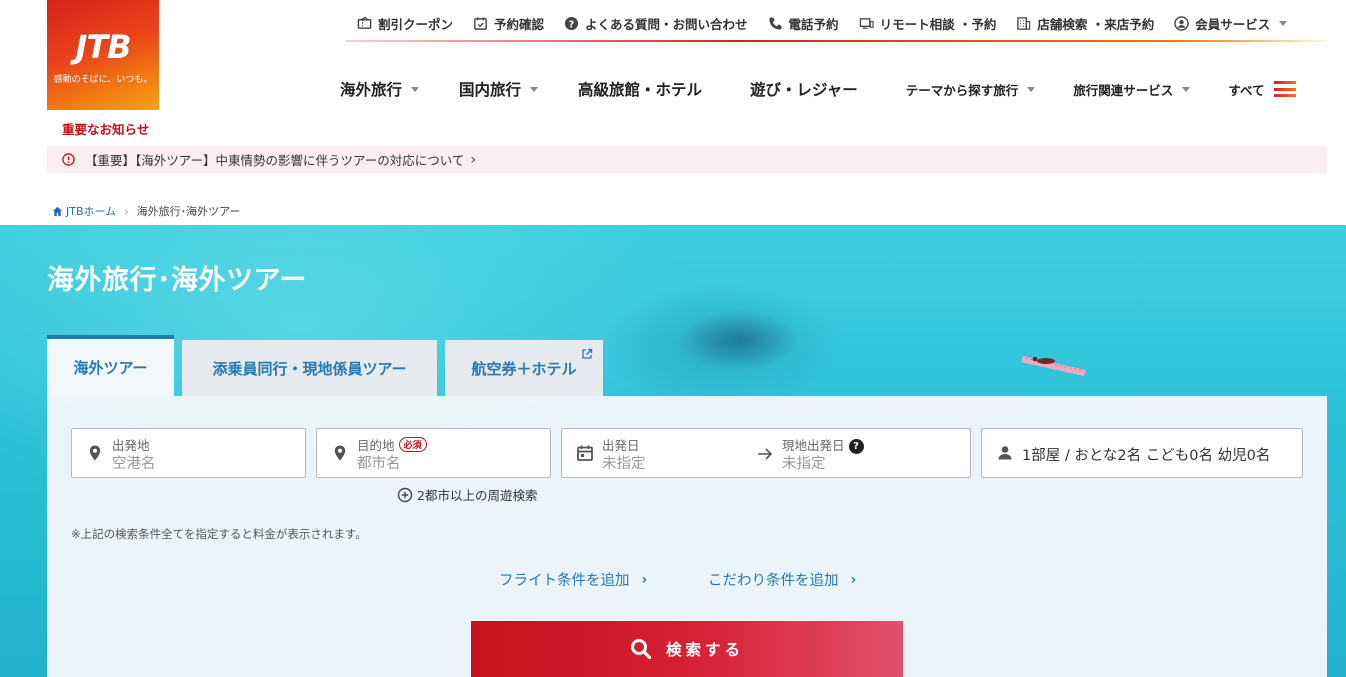 This screenshot has height=677, width=1346. Describe the element at coordinates (641, 649) in the screenshot. I see `search-icon` at that location.